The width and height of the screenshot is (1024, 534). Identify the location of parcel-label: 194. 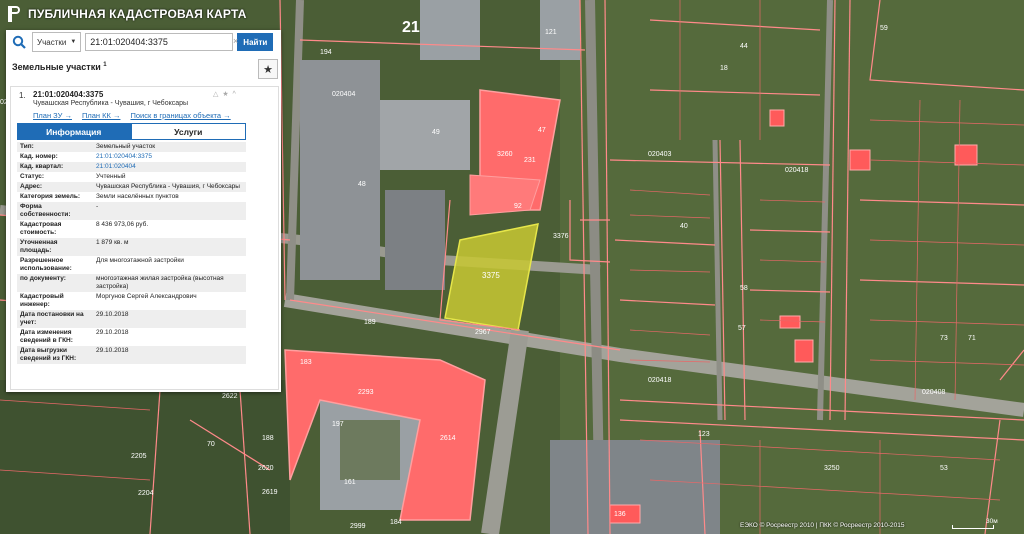
(326, 52).